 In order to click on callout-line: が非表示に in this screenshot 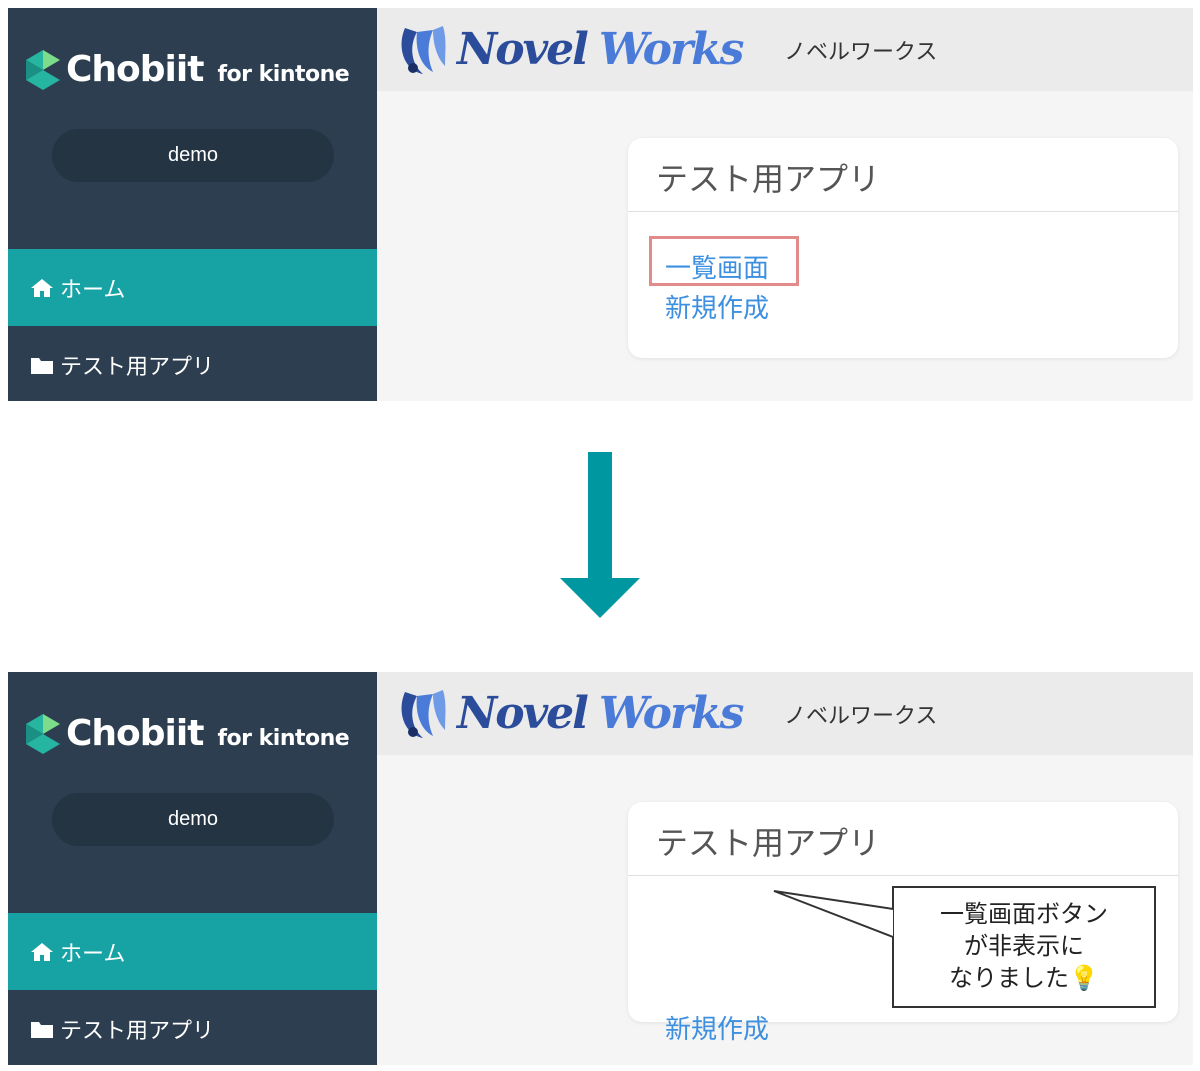, I will do `click(1024, 946)`.